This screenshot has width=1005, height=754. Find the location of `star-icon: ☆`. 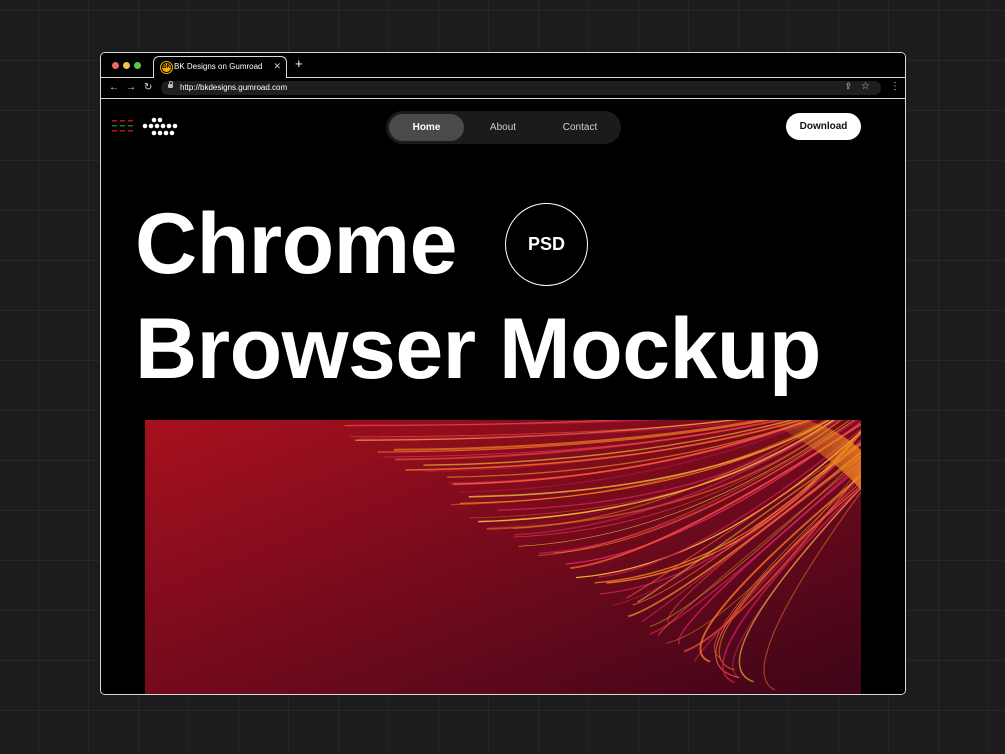

star-icon: ☆ is located at coordinates (865, 86).